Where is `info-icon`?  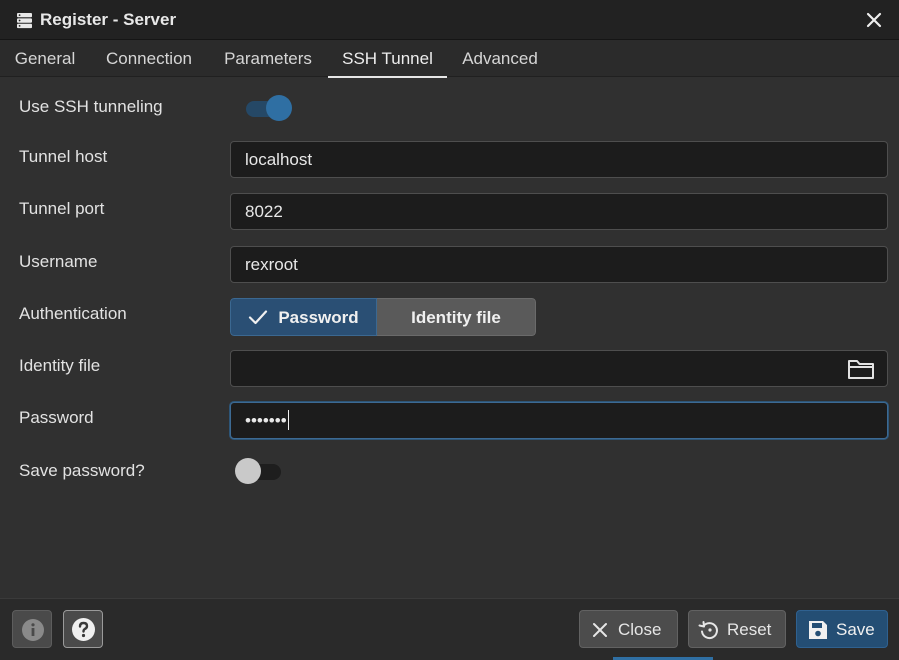 info-icon is located at coordinates (33, 630).